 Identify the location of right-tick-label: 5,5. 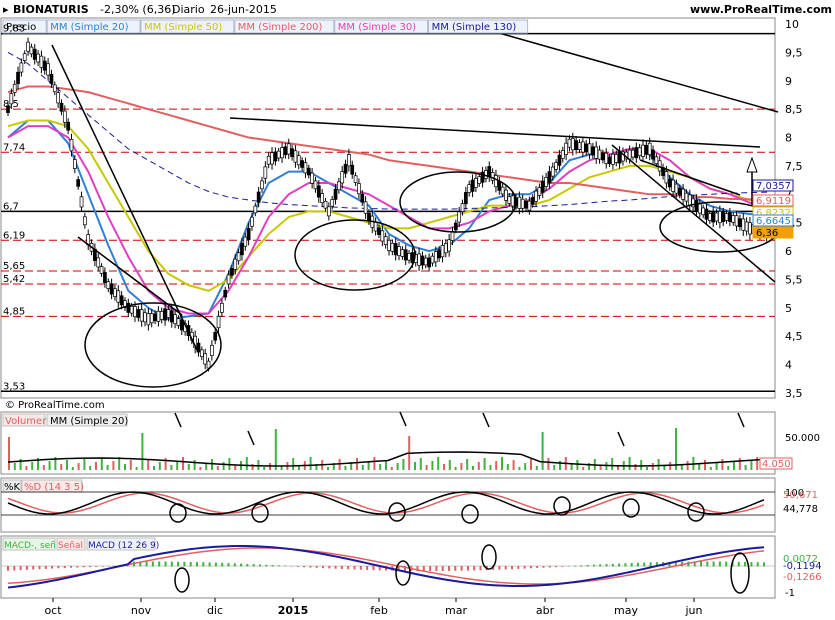
(794, 279).